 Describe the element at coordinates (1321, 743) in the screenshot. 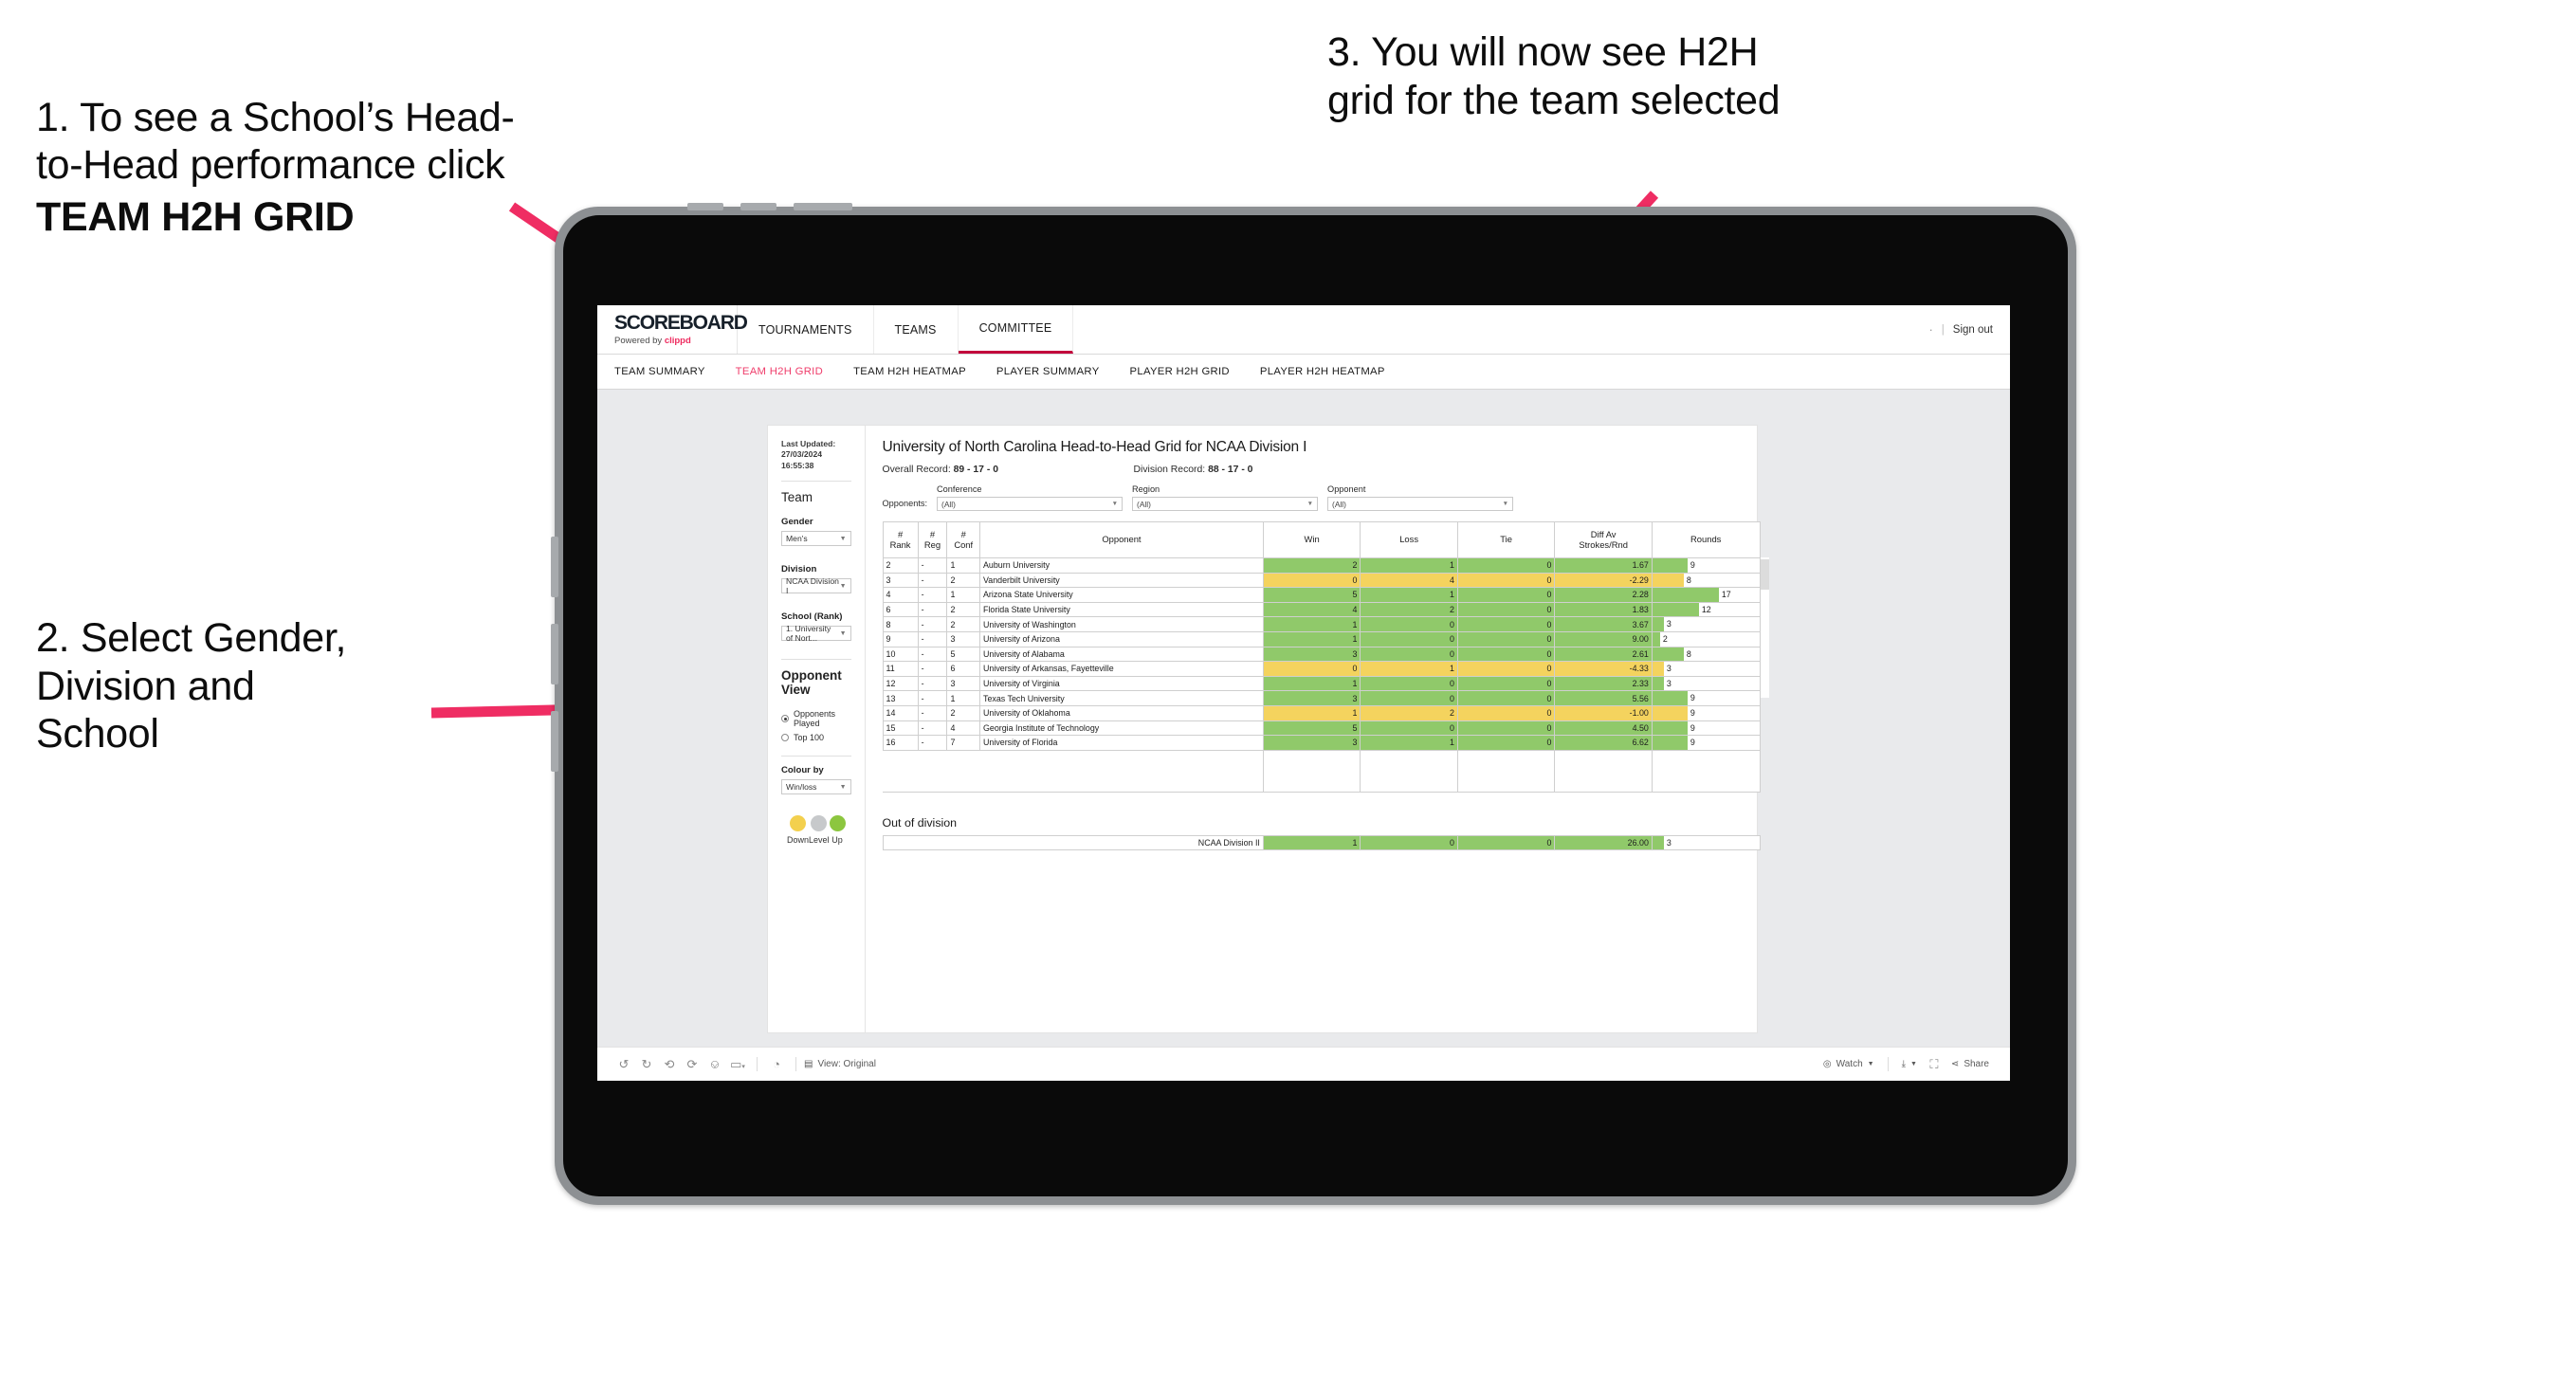

I see `table-row: 16-7 University of Florida 3 1 0 6.62 9` at that location.